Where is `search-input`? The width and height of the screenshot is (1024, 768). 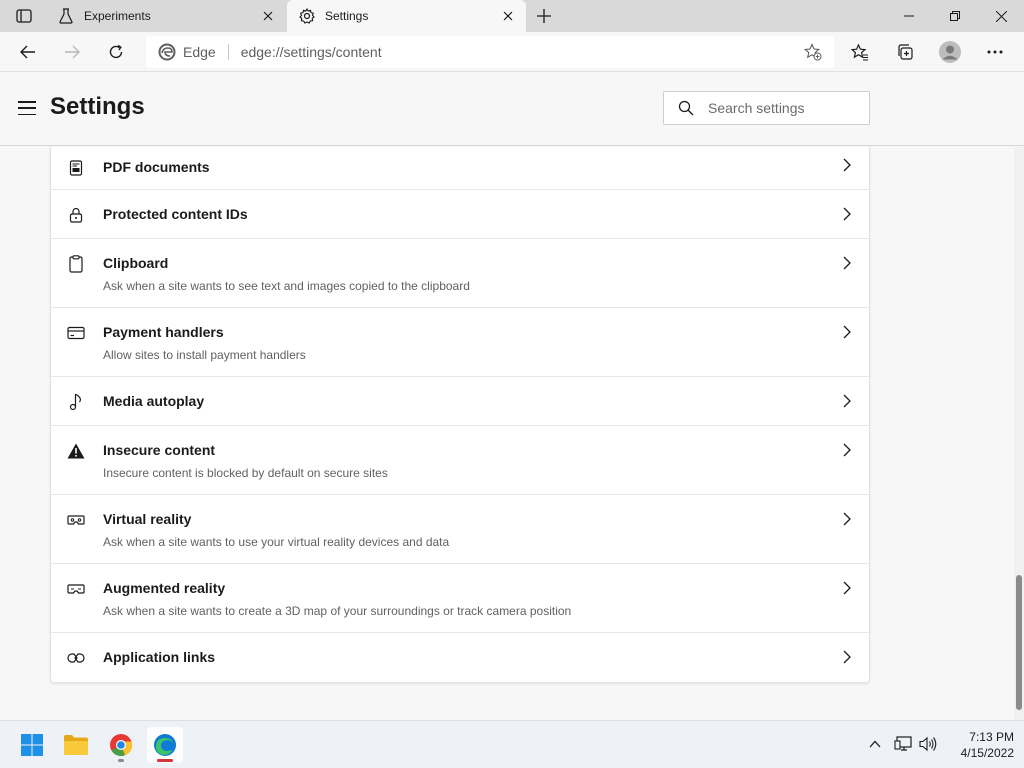 search-input is located at coordinates (783, 108).